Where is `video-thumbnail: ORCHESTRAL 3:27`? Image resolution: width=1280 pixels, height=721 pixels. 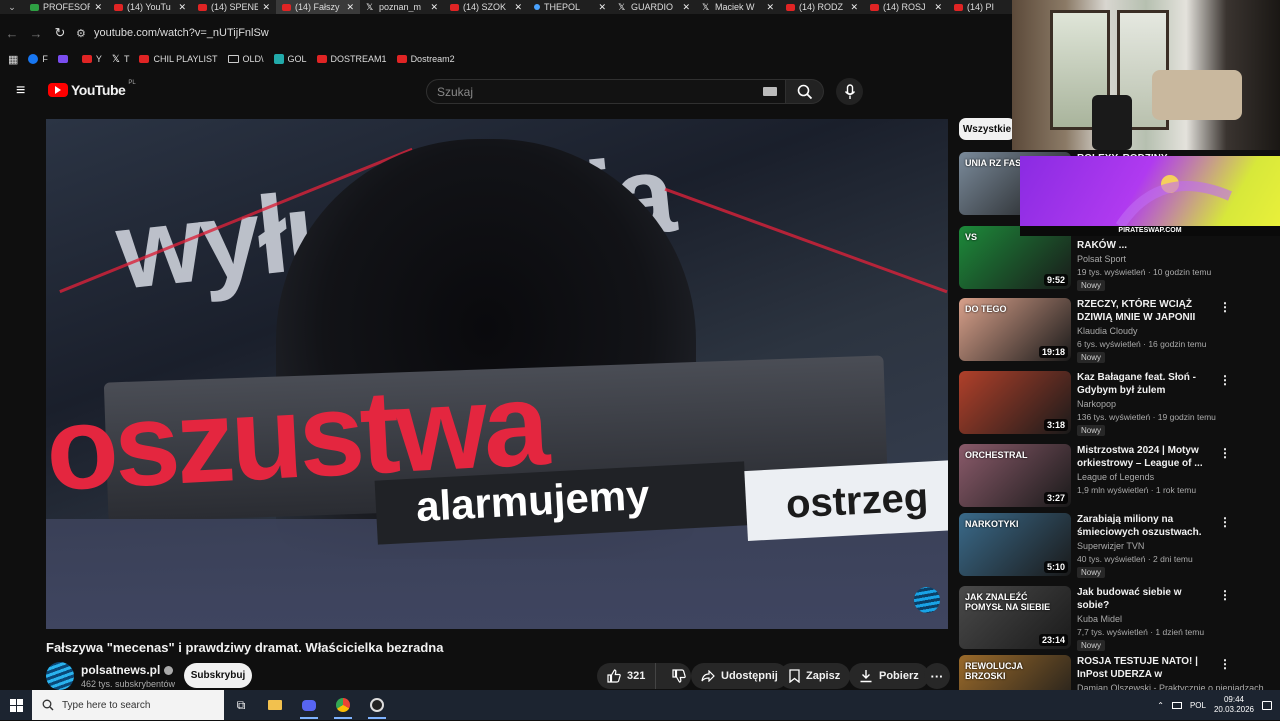
video-thumbnail: ORCHESTRAL 3:27 is located at coordinates (1015, 475).